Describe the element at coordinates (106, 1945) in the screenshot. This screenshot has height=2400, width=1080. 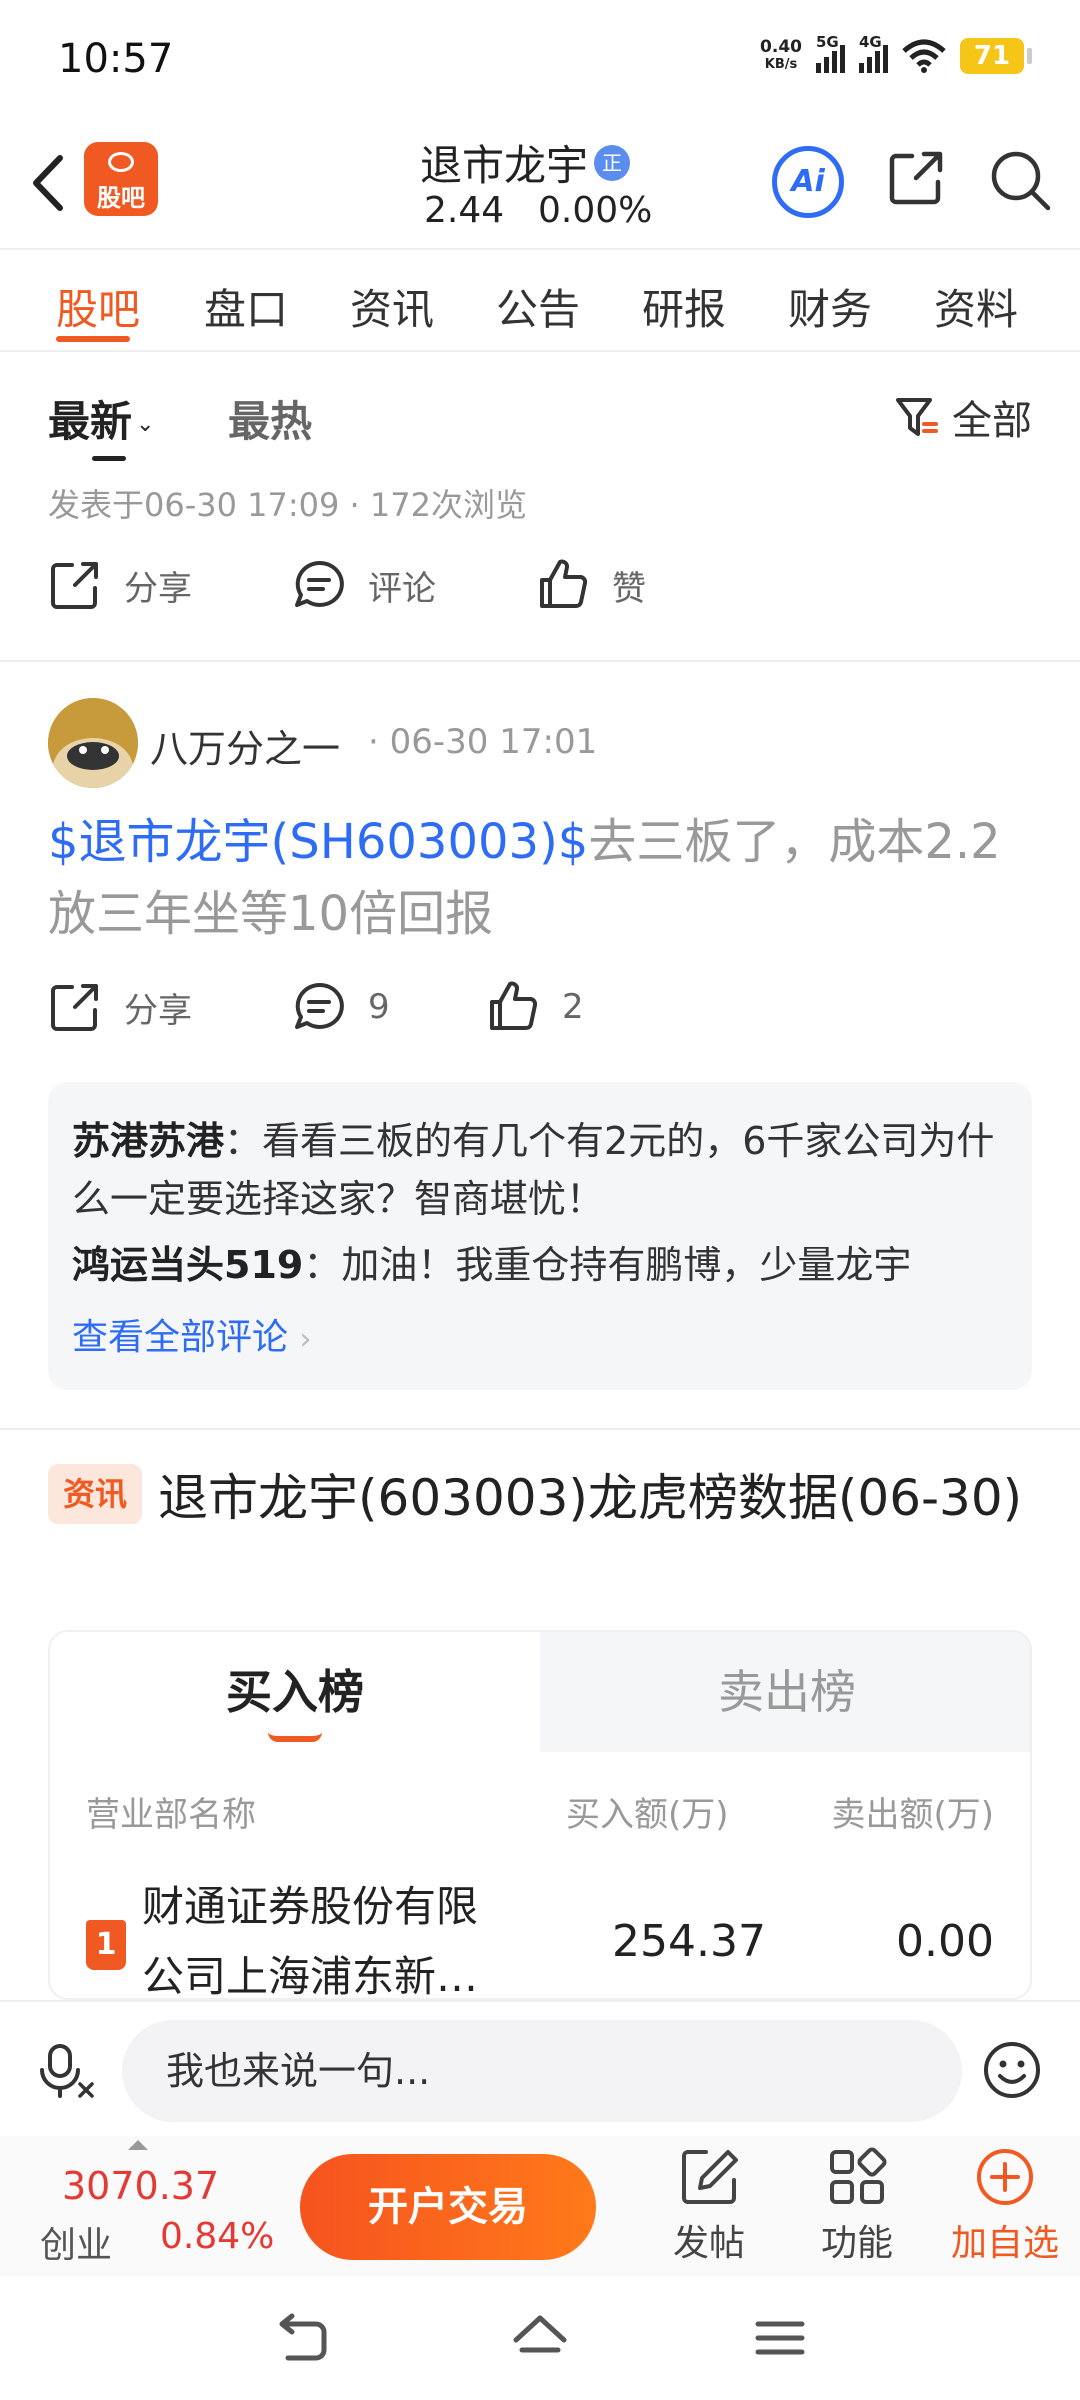
I see `rank-badge: 1` at that location.